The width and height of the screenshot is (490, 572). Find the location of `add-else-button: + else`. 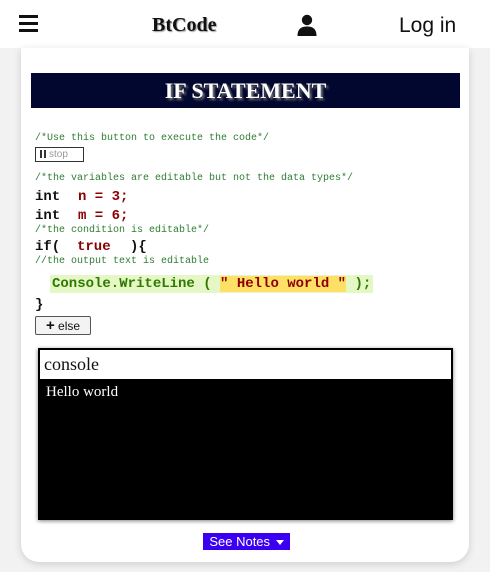

add-else-button: + else is located at coordinates (63, 325).